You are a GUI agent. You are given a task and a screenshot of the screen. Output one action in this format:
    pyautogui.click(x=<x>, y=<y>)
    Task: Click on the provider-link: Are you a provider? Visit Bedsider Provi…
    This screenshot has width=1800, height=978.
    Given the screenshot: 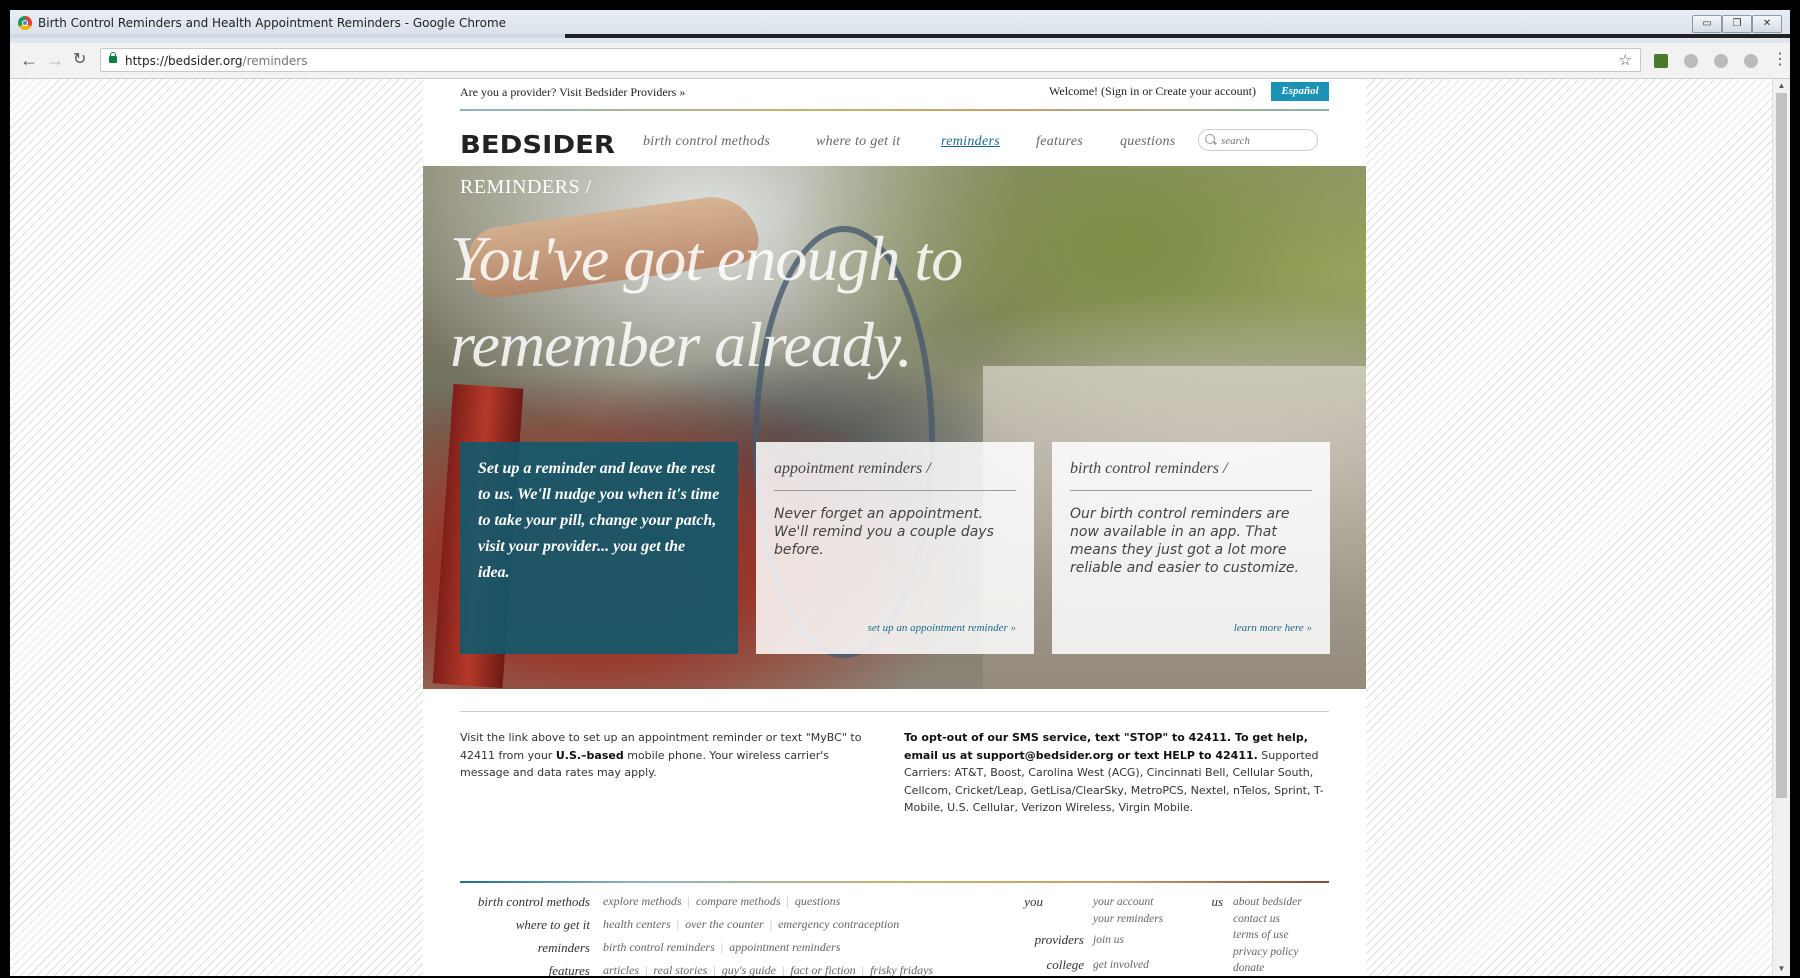 What is the action you would take?
    pyautogui.click(x=572, y=92)
    